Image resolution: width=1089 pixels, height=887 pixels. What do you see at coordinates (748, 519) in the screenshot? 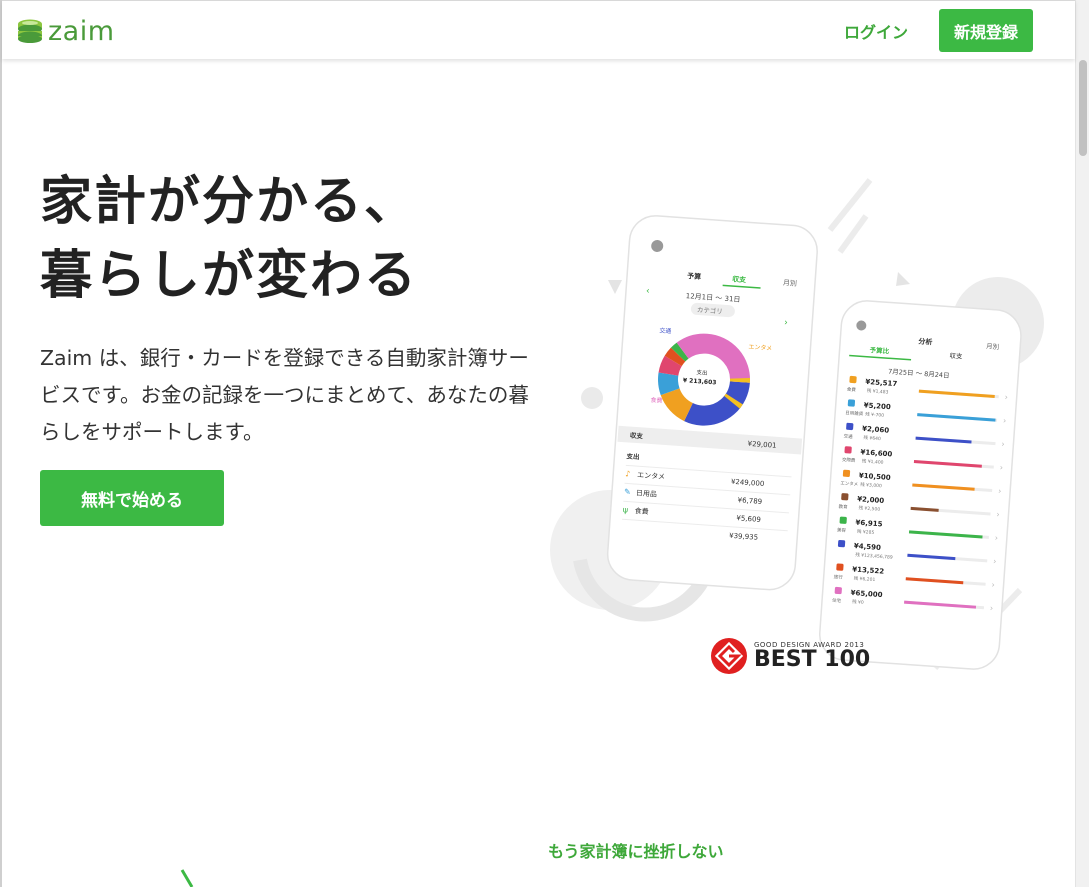
I see `expense-row-value: ¥5,609` at bounding box center [748, 519].